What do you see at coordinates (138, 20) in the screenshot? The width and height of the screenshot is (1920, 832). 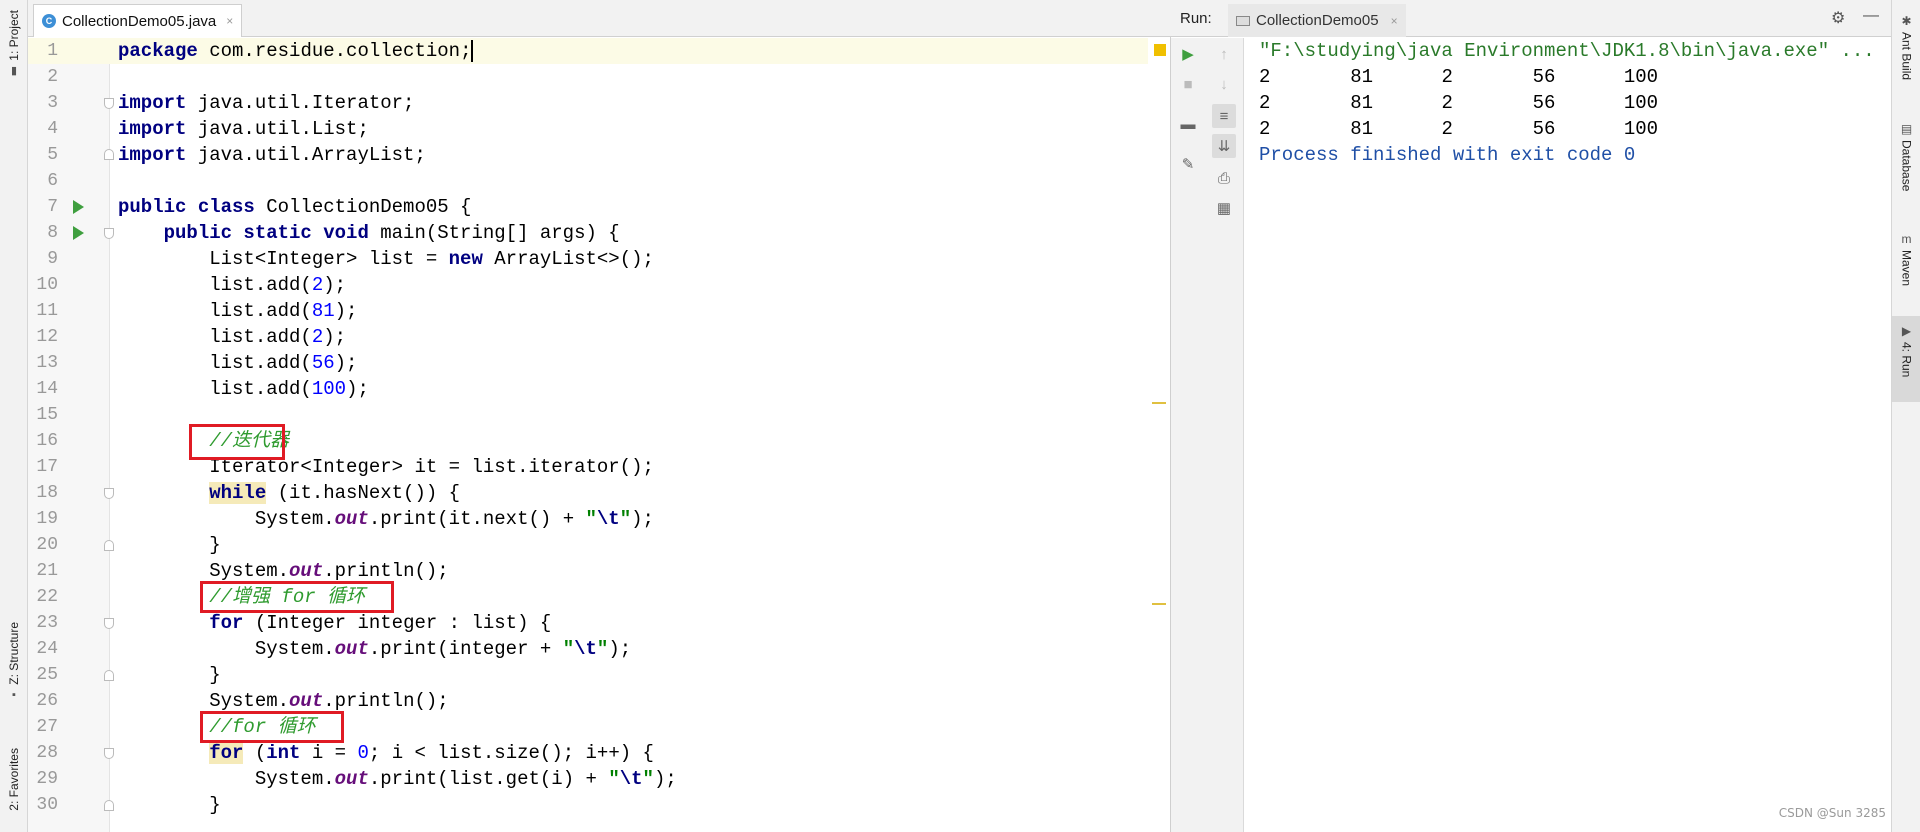 I see `editor-file-tab: C CollectionDemo05.java ×` at bounding box center [138, 20].